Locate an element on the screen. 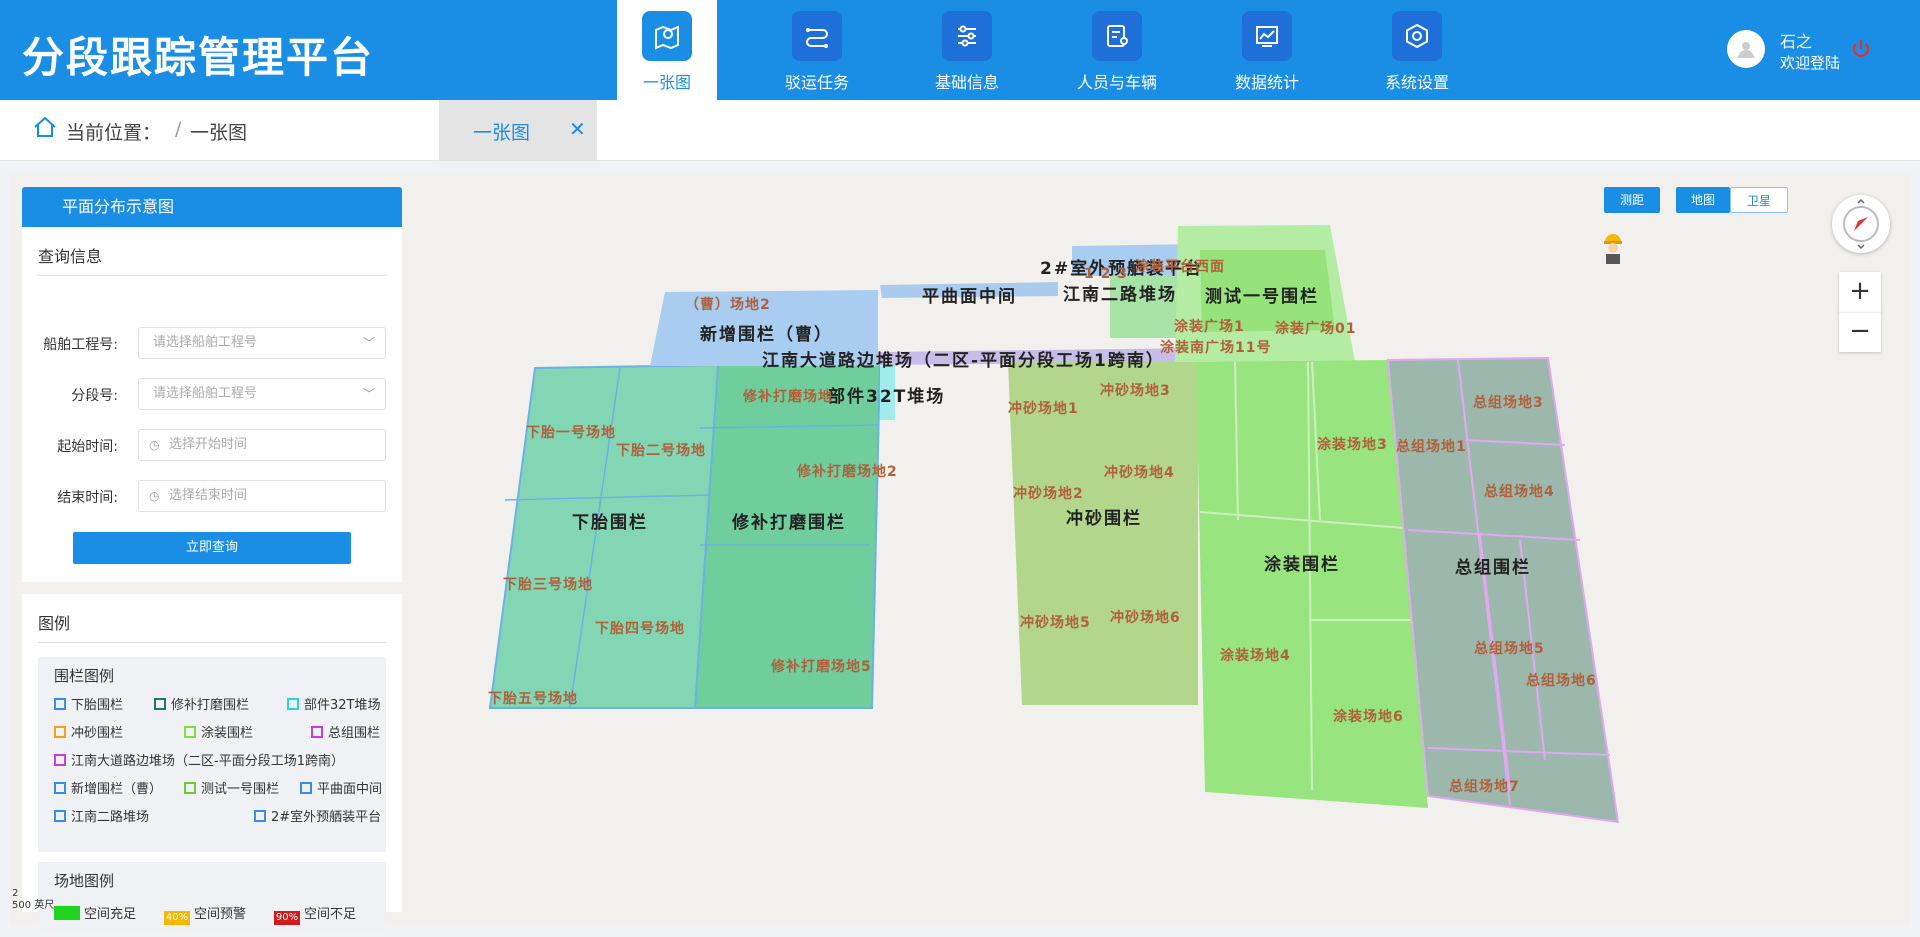 The height and width of the screenshot is (937, 1920). fence-label: 总组围栏 is located at coordinates (1493, 565).